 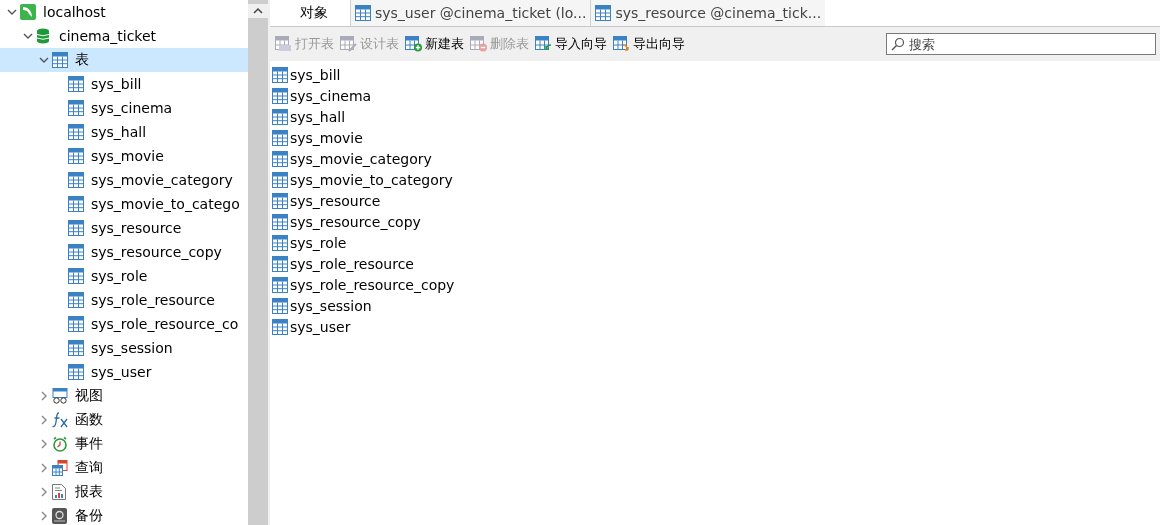 I want to click on database-icon, so click(x=43, y=36).